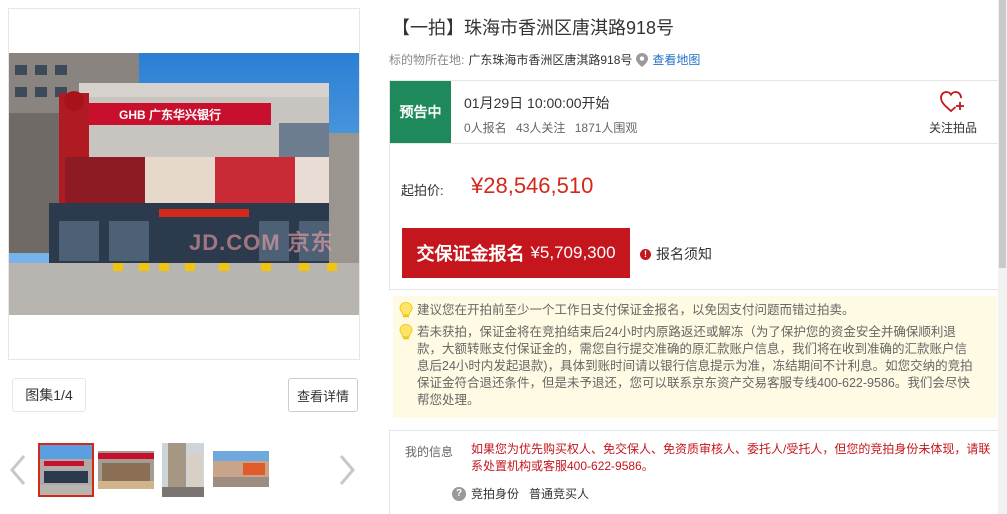 The height and width of the screenshot is (514, 1007). I want to click on signup-count: 0人报名, so click(485, 128).